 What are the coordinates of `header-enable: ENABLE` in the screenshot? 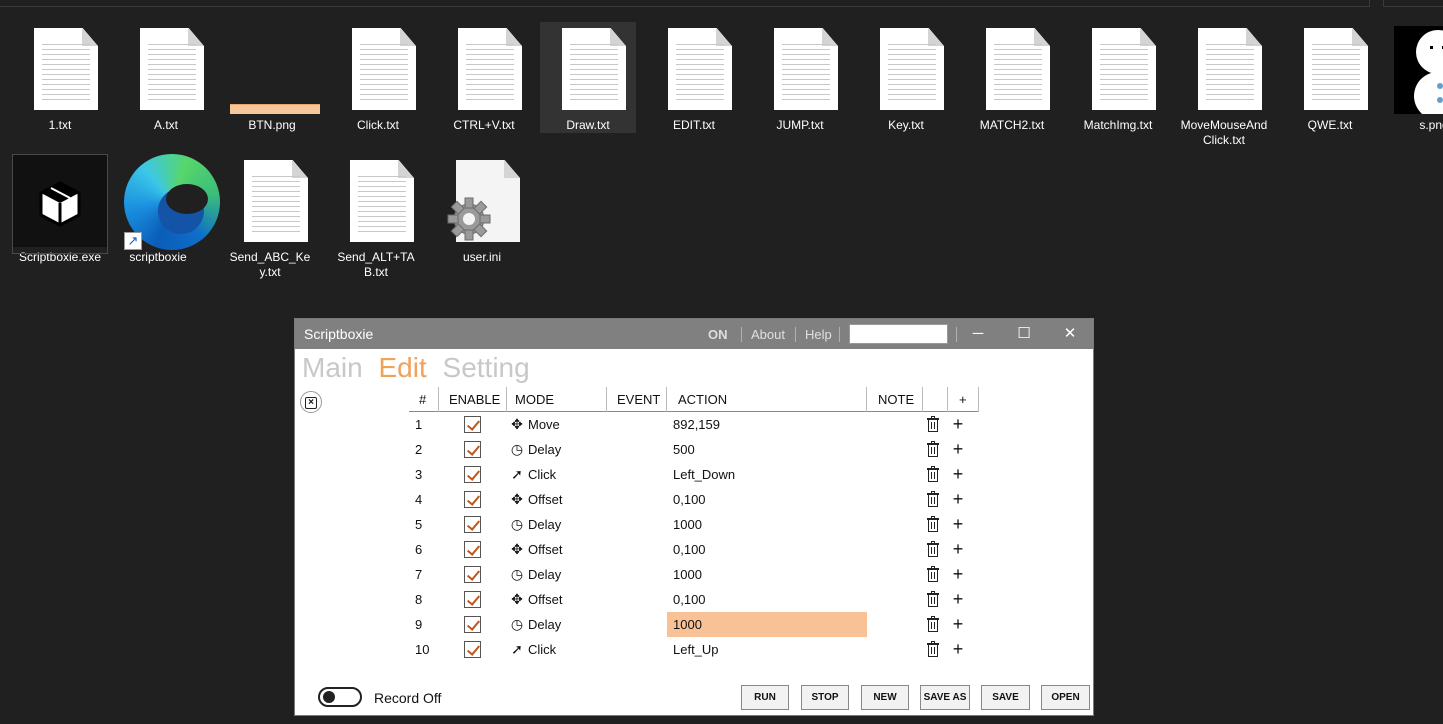 It's located at (473, 399).